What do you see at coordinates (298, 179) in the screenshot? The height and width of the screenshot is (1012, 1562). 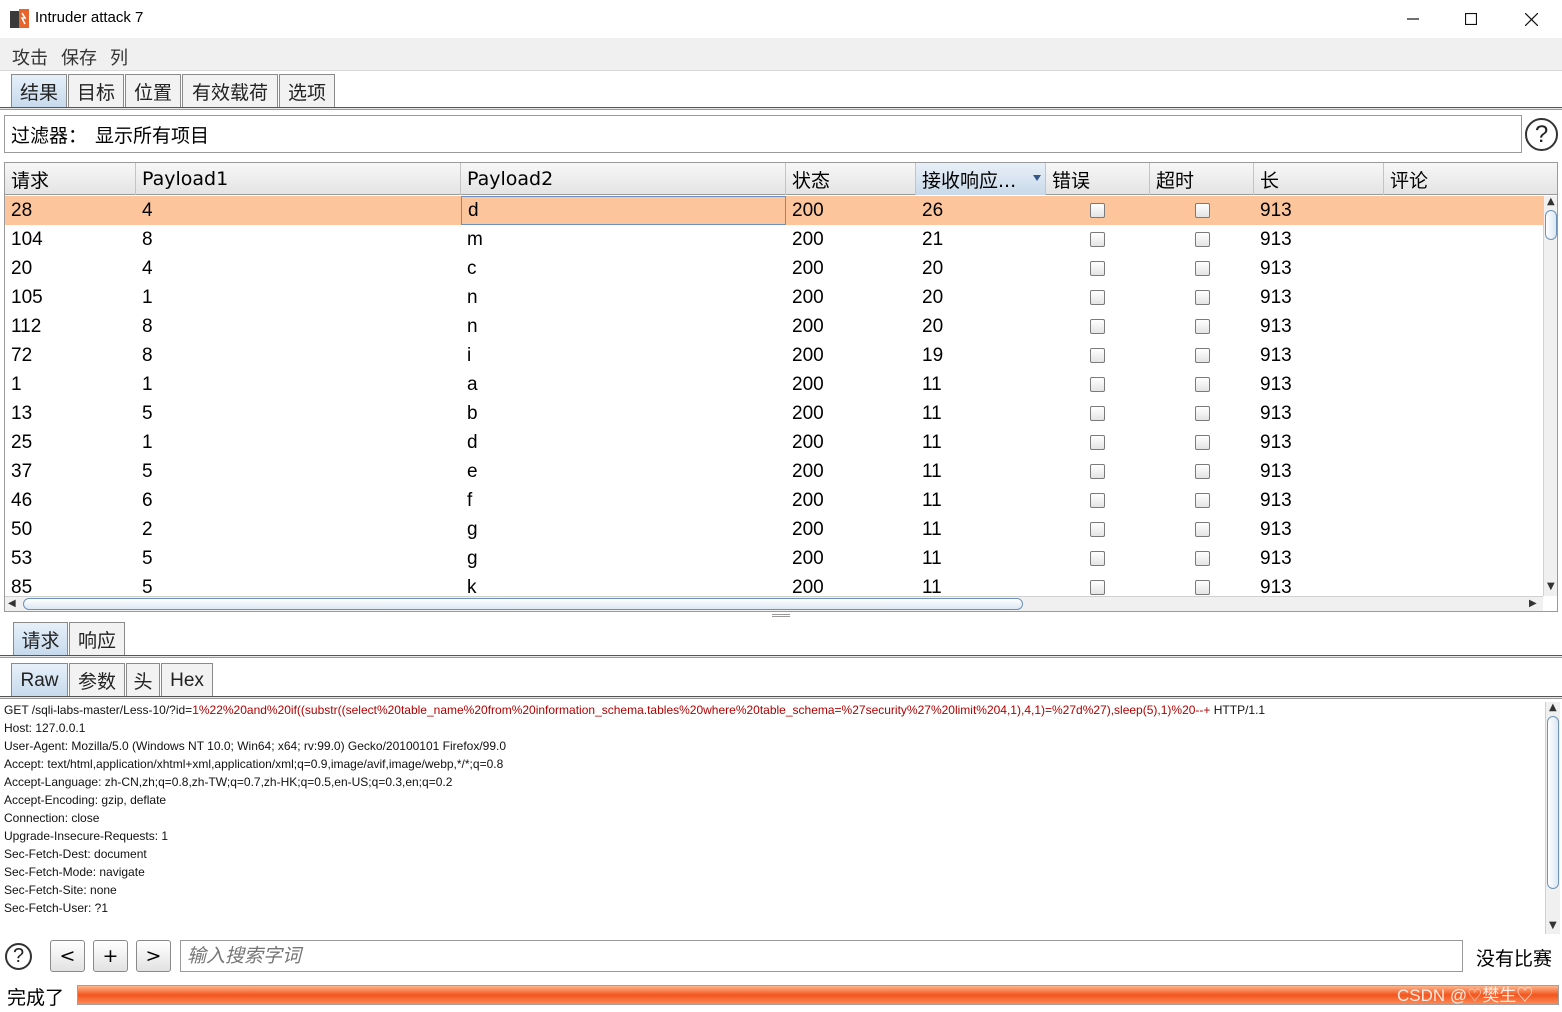 I see `column-payload1: Payload1` at bounding box center [298, 179].